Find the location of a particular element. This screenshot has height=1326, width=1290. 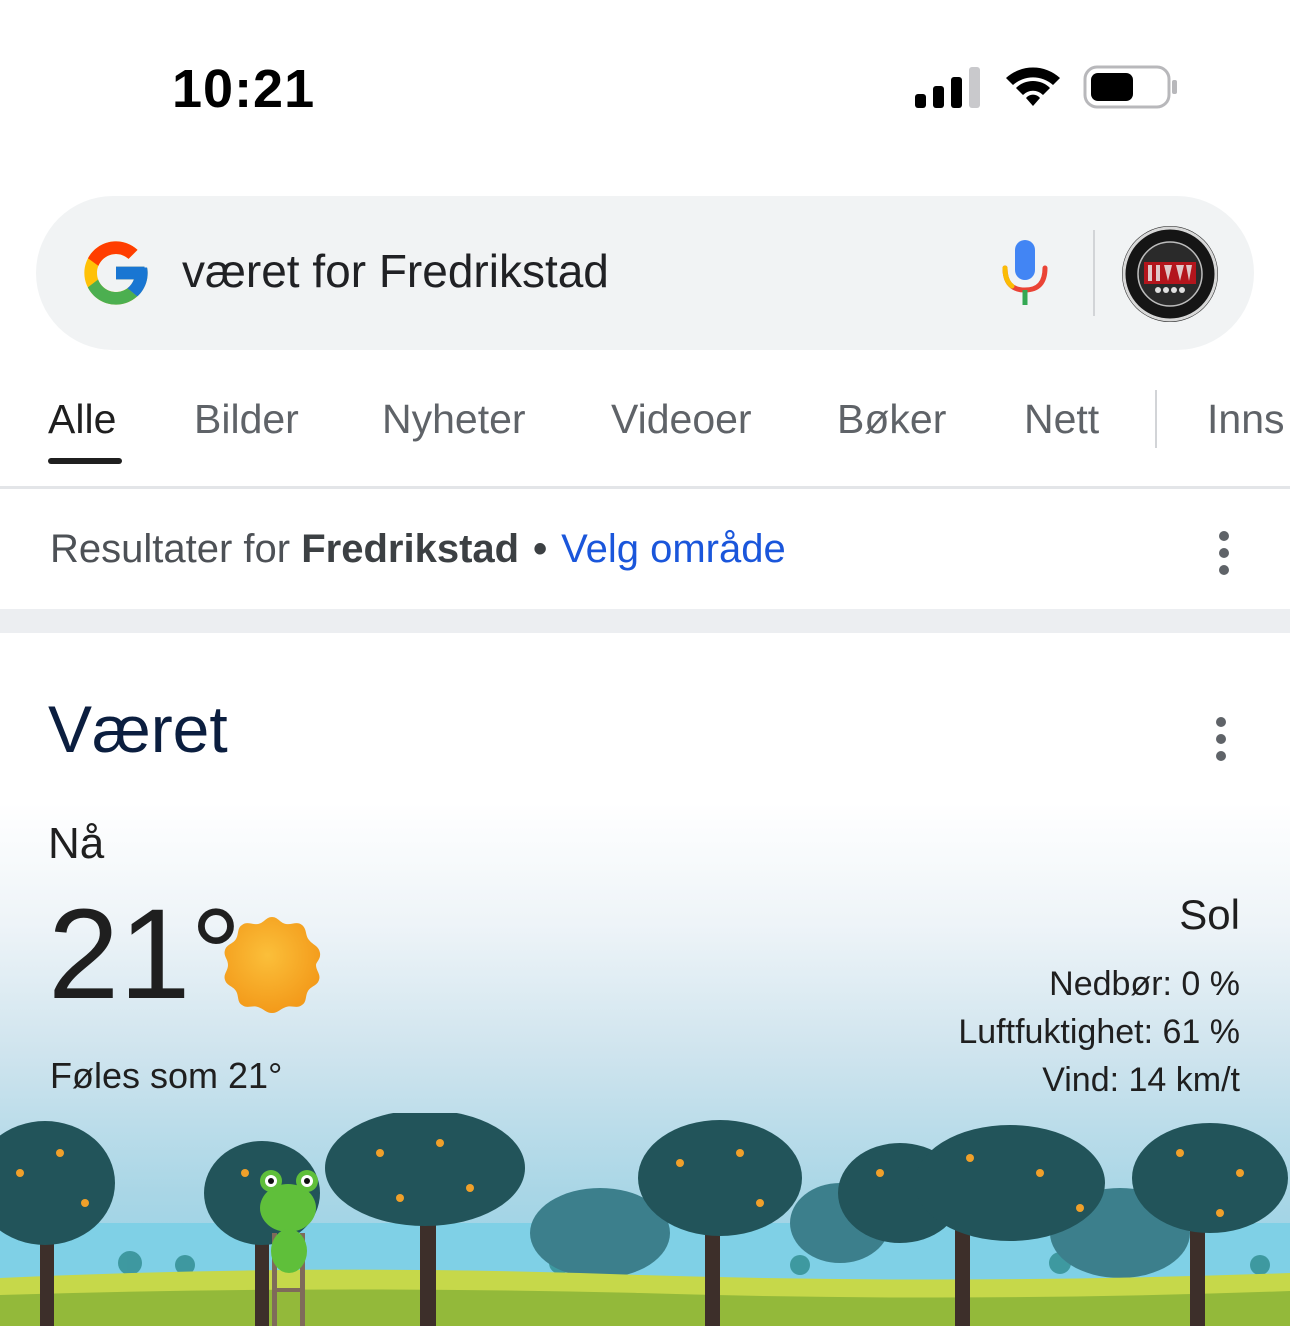

tab-videoer: Videoer is located at coordinates (681, 419).